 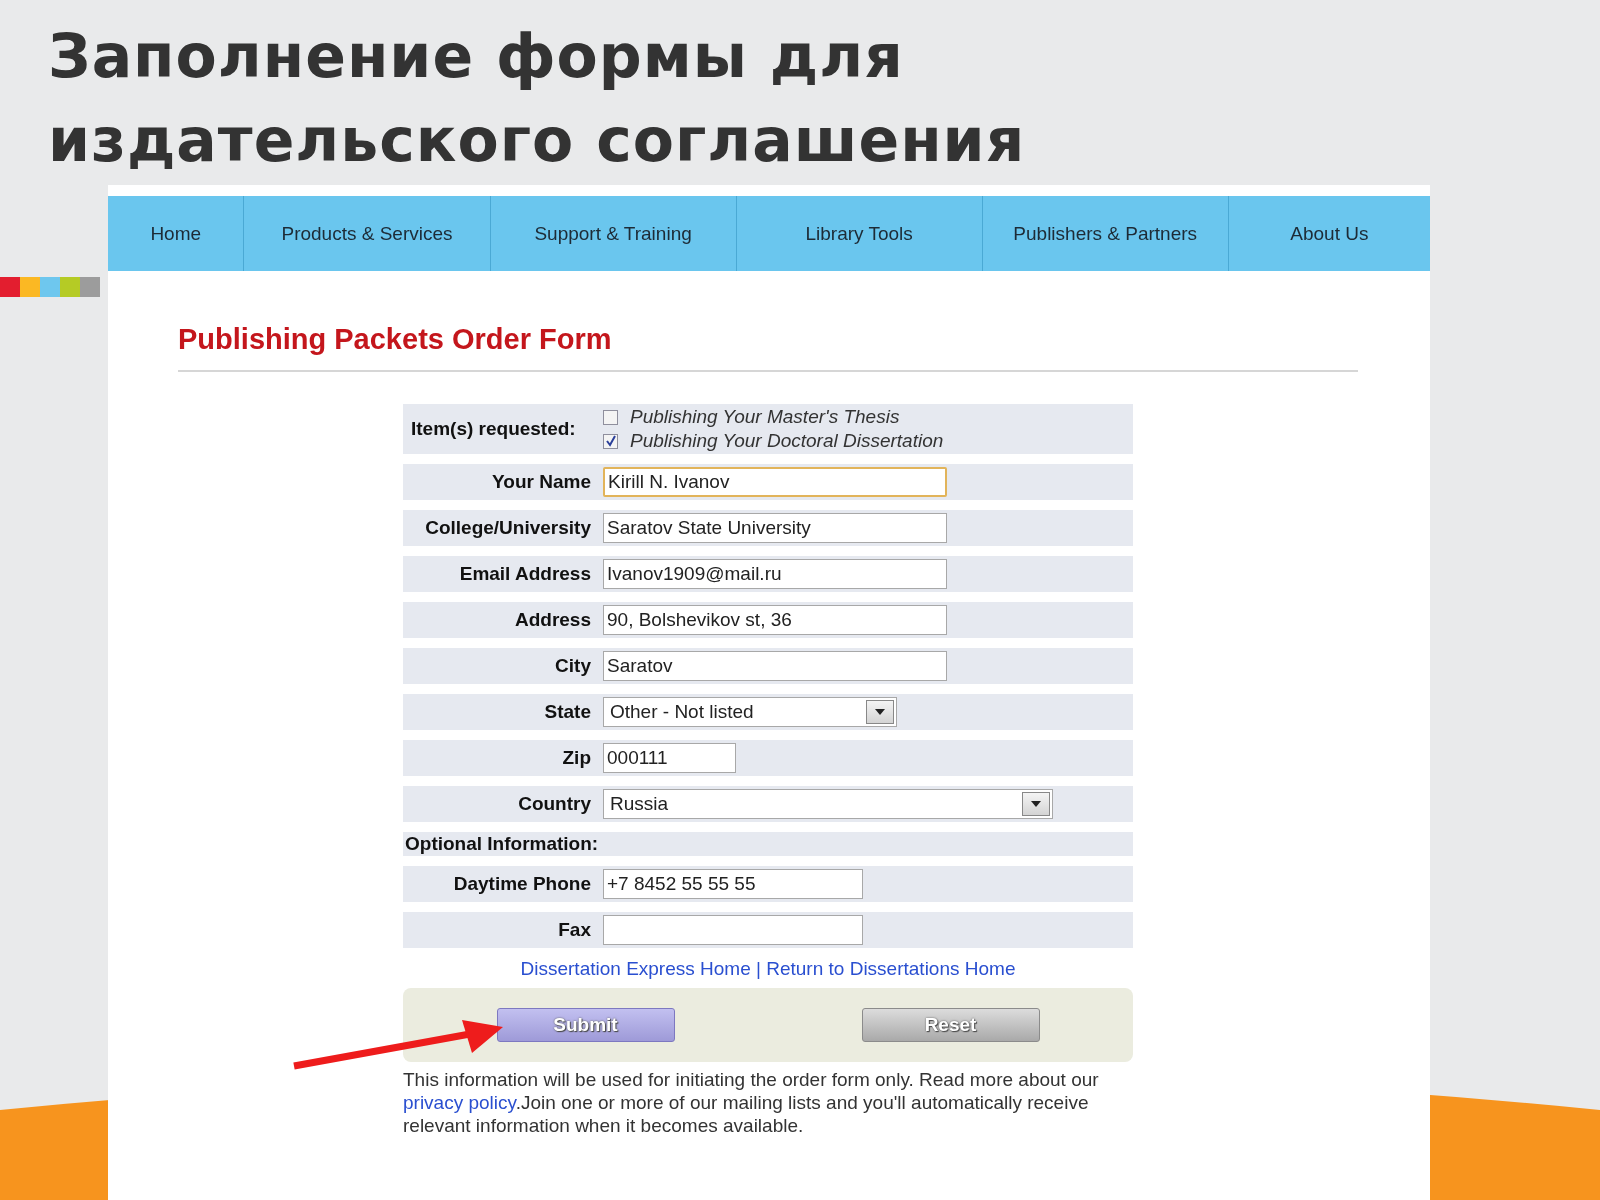 What do you see at coordinates (787, 441) in the screenshot?
I see `checkbox-label: Publishing Your Doctoral Dissertation` at bounding box center [787, 441].